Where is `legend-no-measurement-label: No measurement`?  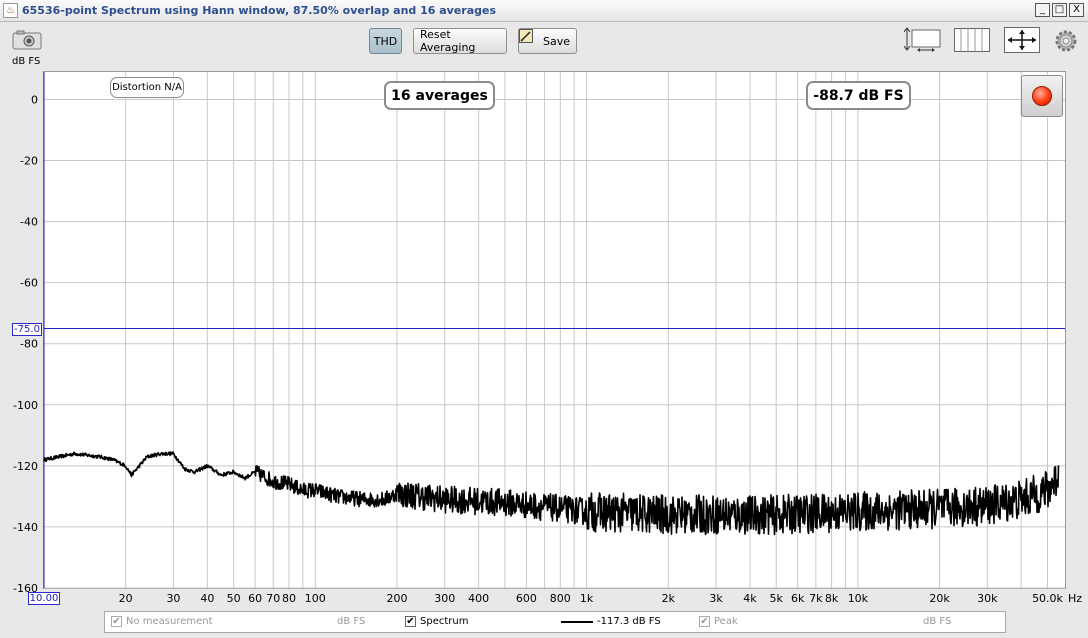
legend-no-measurement-label: No measurement is located at coordinates (169, 621).